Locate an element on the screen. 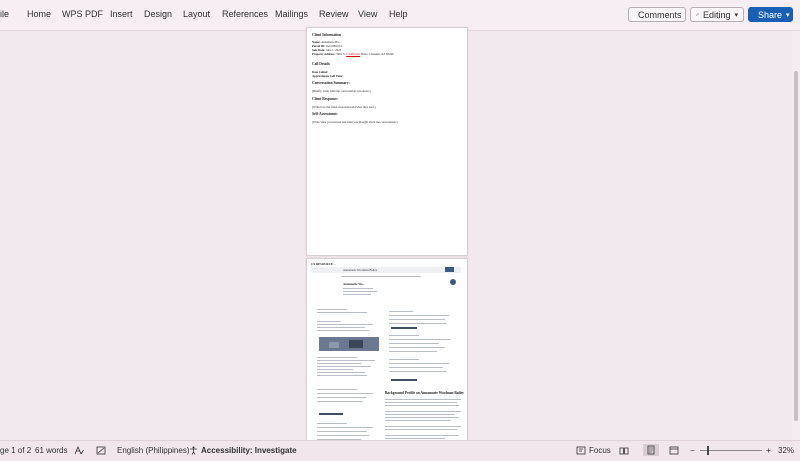 Image resolution: width=800 pixels, height=461 pixels. embedded-search-text: Annamarie Woolman Bailey is located at coordinates (360, 269).